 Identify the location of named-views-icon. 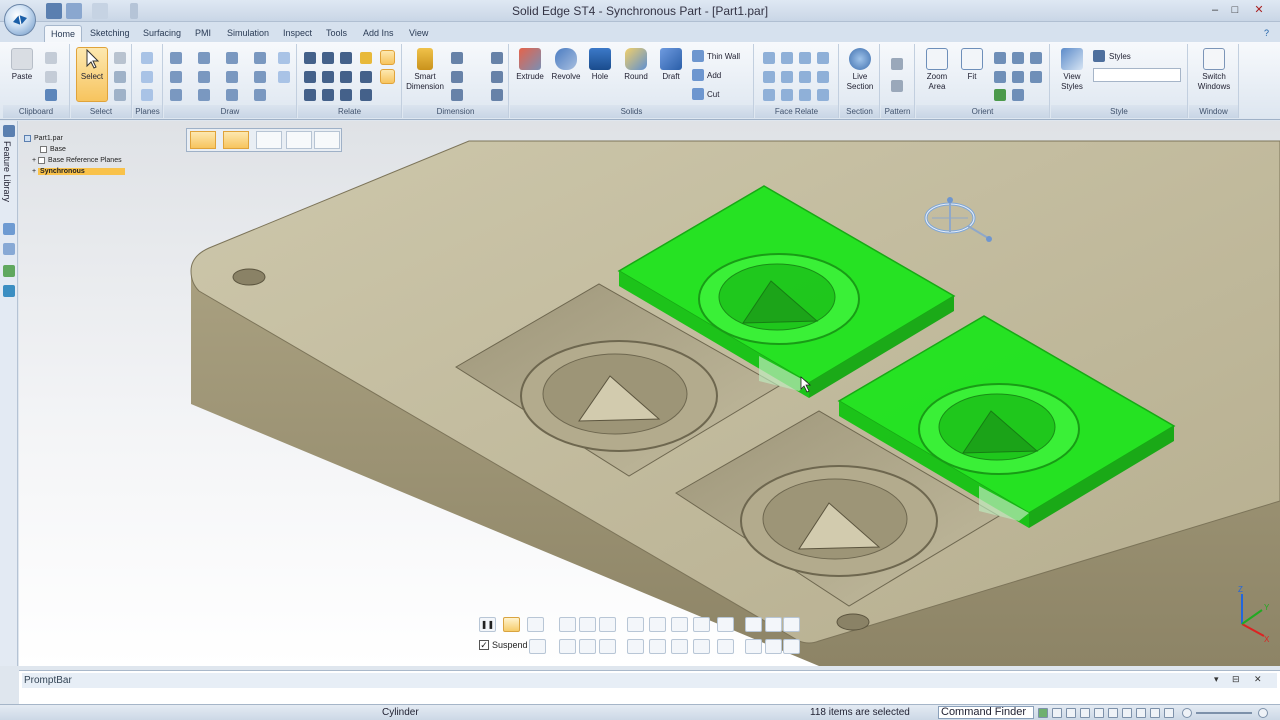
(1036, 77).